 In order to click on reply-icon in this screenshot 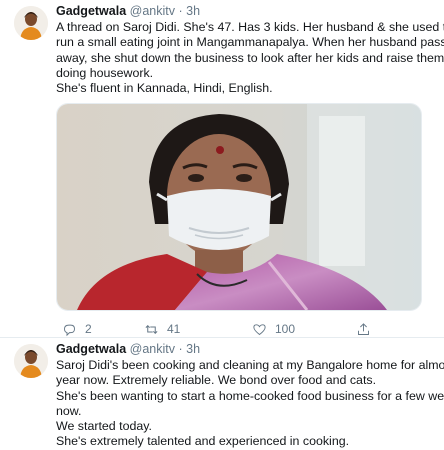, I will do `click(69, 330)`.